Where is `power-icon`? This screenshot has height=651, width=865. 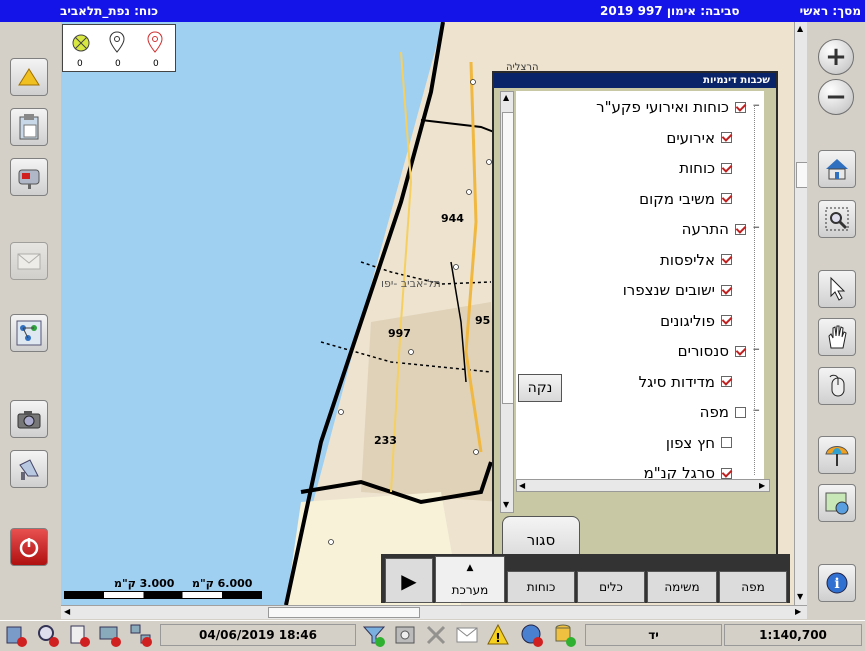 power-icon is located at coordinates (29, 548).